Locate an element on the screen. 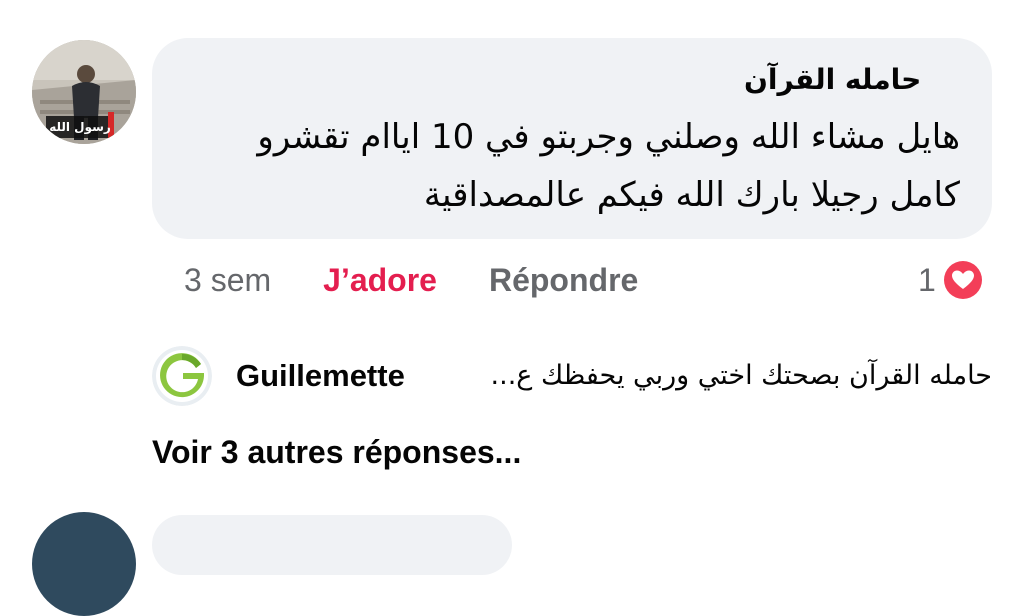  like-button: J’adore is located at coordinates (380, 280).